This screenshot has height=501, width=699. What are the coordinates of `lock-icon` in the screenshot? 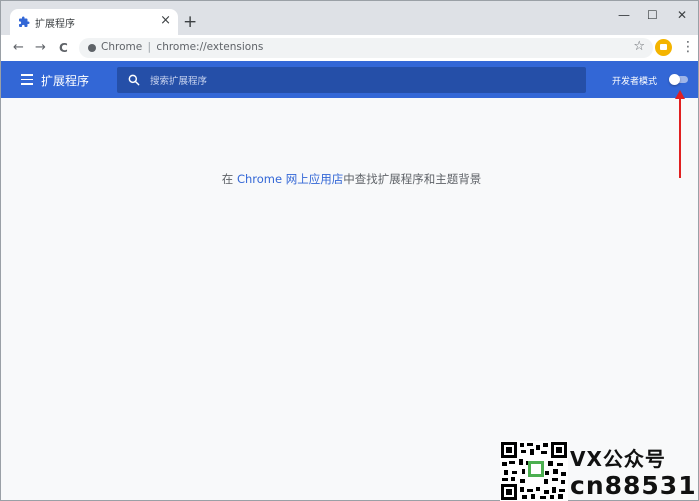 It's located at (663, 47).